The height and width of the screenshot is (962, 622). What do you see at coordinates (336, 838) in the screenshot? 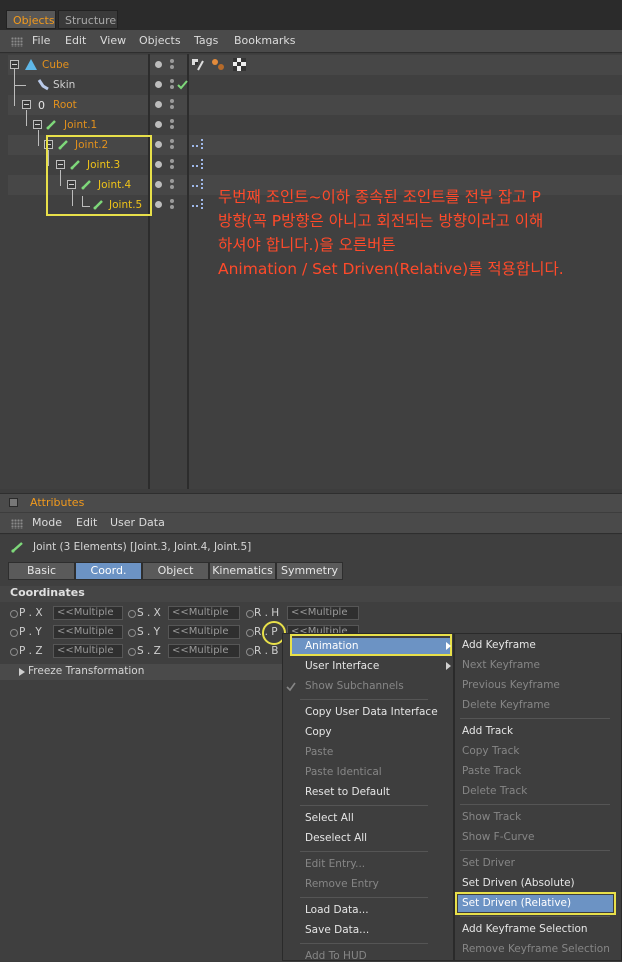
I see `menu-item-deselect-all: Deselect All` at bounding box center [336, 838].